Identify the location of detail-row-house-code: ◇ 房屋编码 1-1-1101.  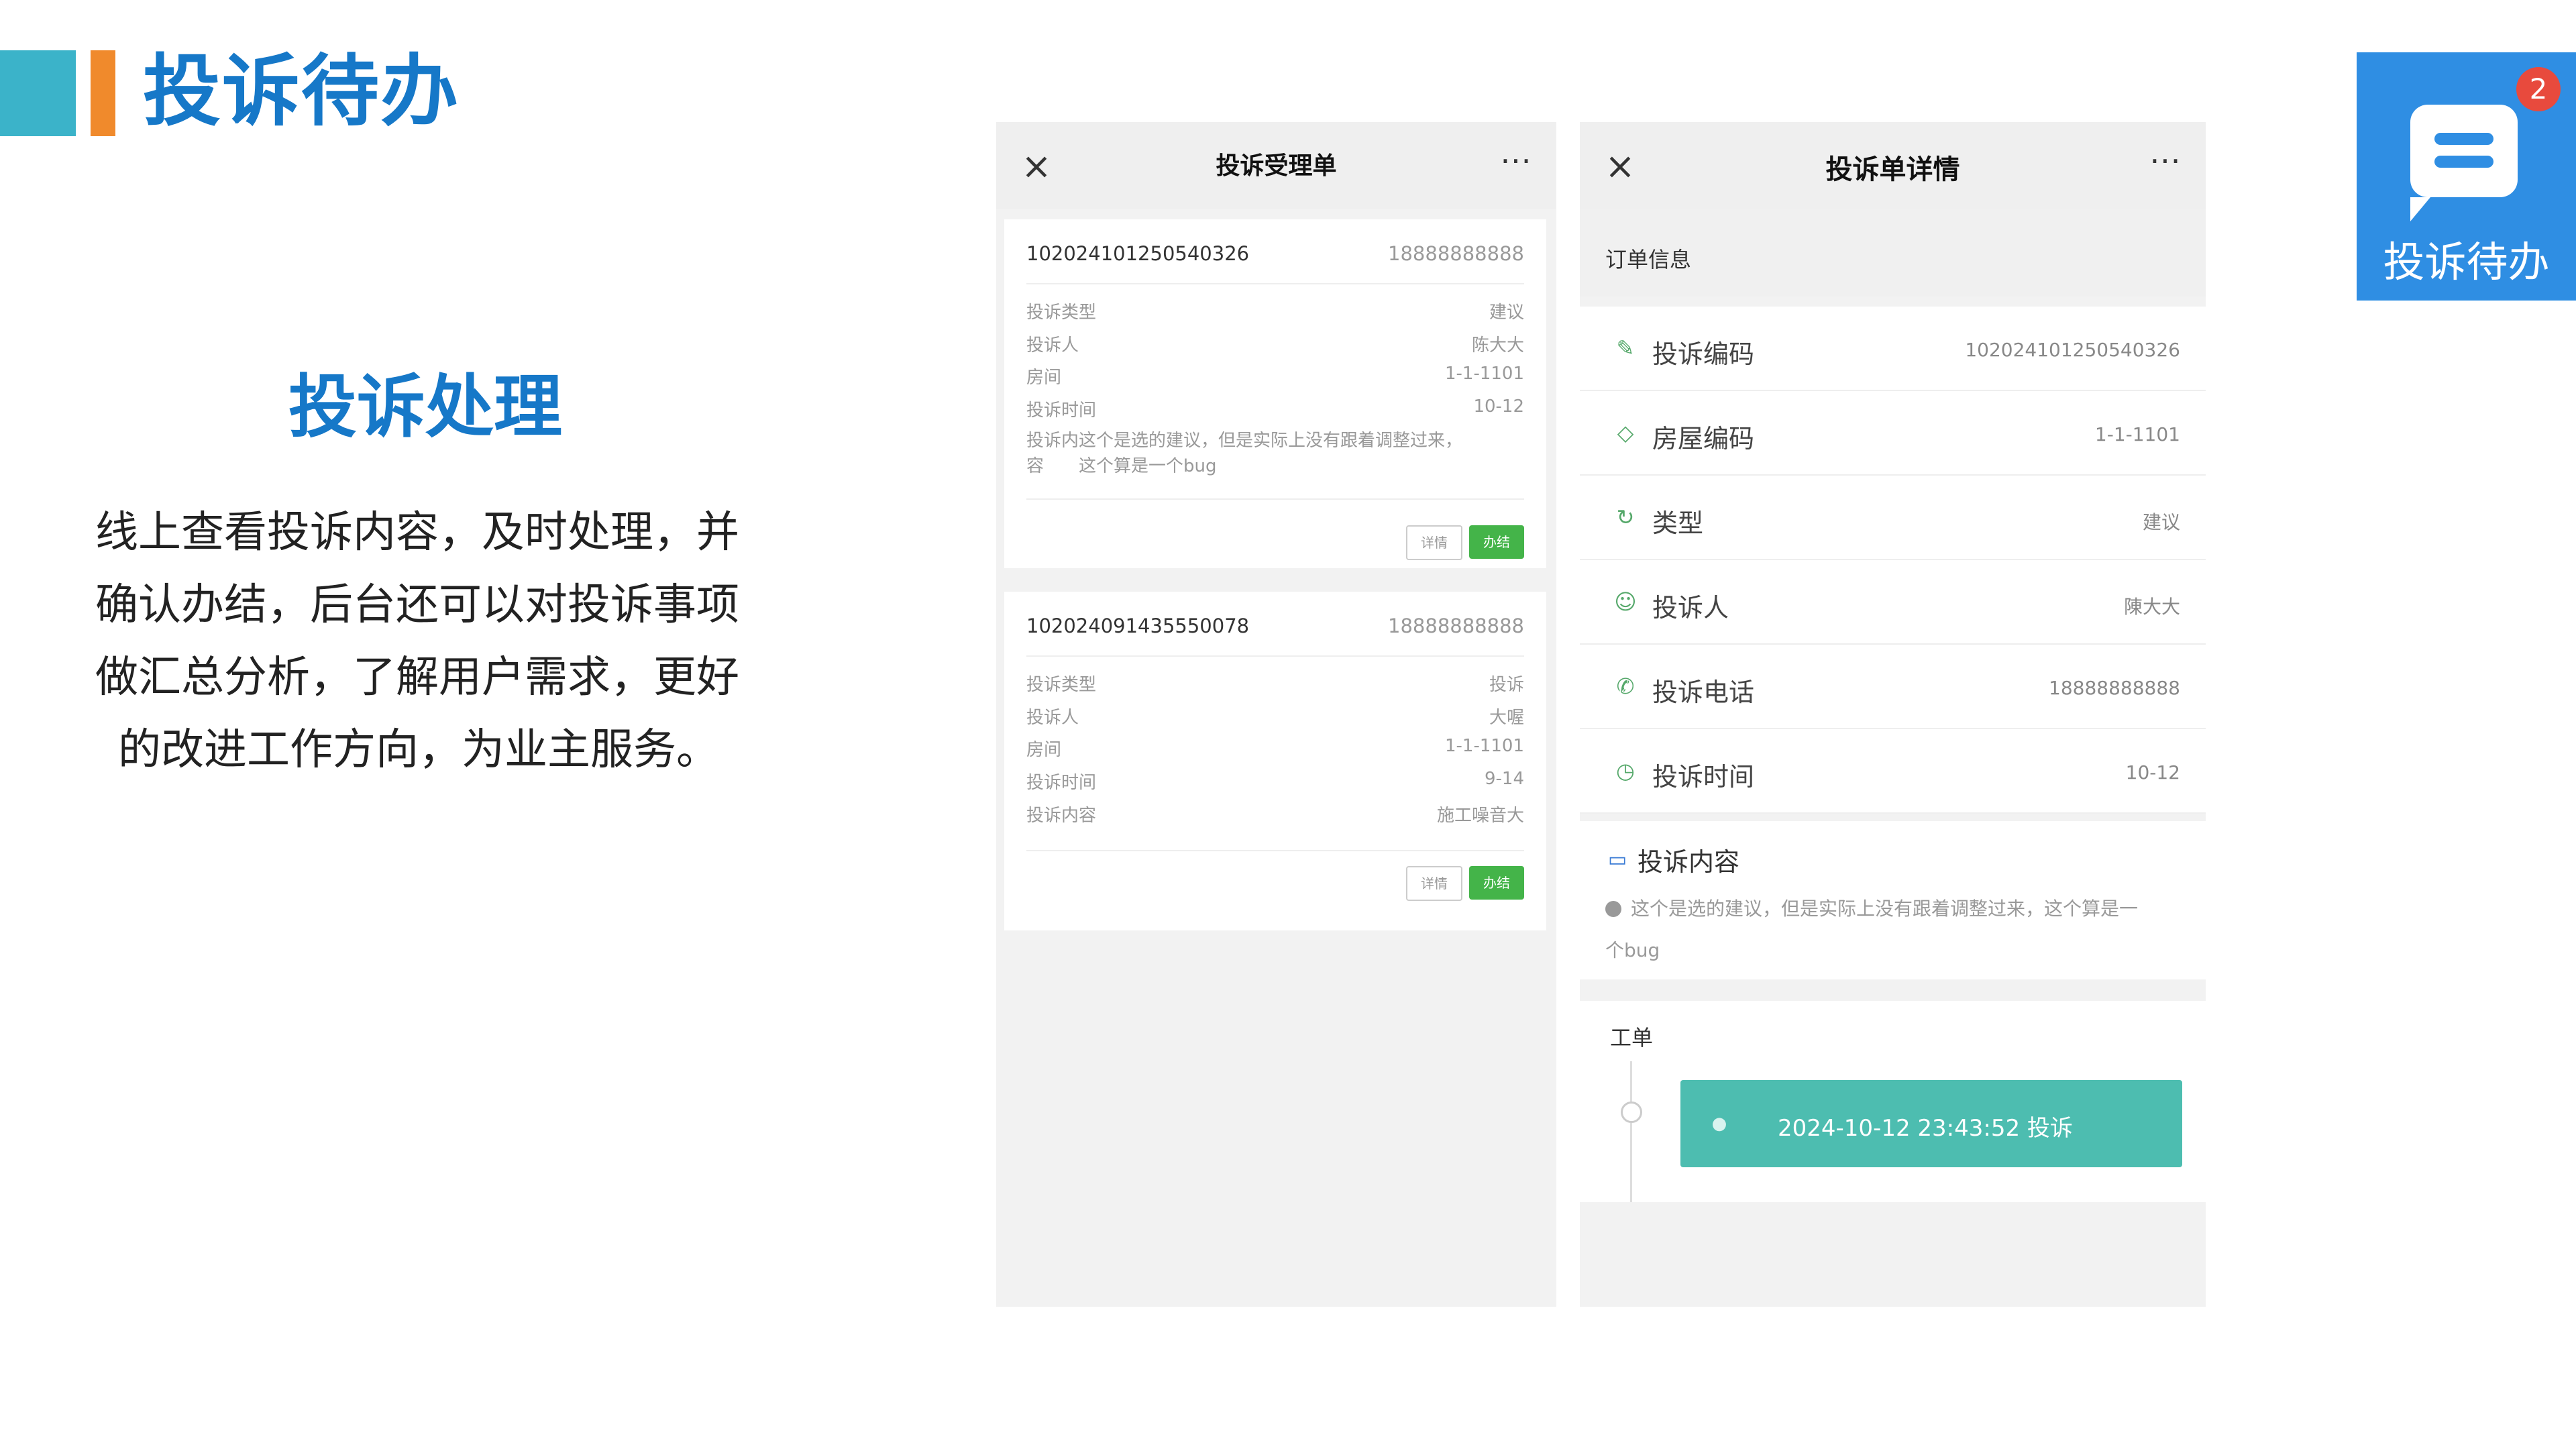
(1893, 433).